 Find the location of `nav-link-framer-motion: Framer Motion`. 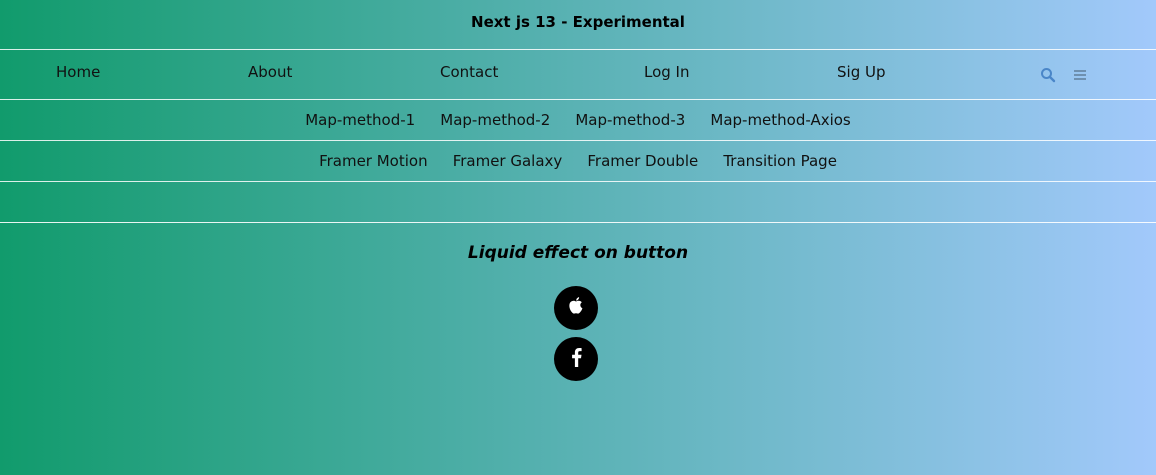

nav-link-framer-motion: Framer Motion is located at coordinates (373, 161).